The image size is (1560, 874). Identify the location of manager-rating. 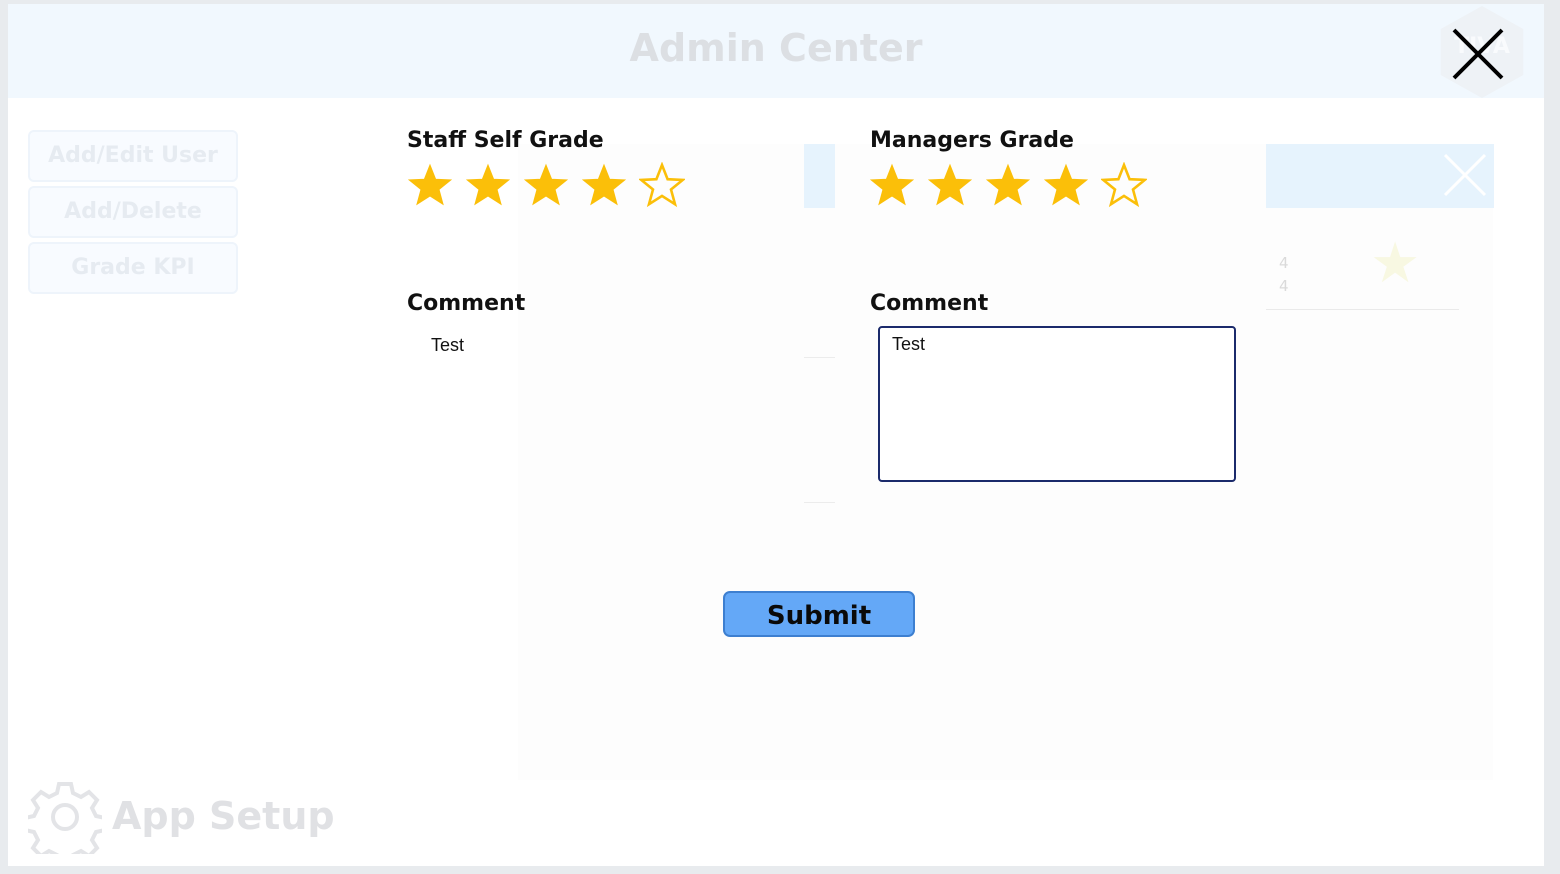
(1008, 186).